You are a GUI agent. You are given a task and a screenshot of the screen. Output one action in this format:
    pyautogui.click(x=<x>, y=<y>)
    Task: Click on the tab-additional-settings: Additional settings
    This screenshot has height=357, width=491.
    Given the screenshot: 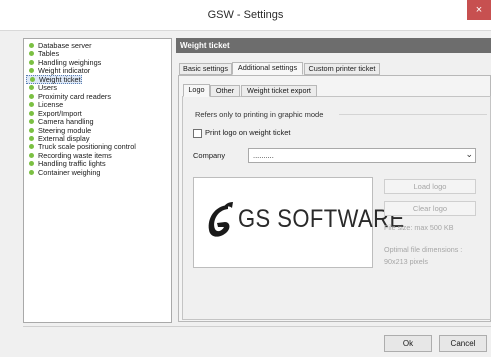 What is the action you would take?
    pyautogui.click(x=267, y=68)
    